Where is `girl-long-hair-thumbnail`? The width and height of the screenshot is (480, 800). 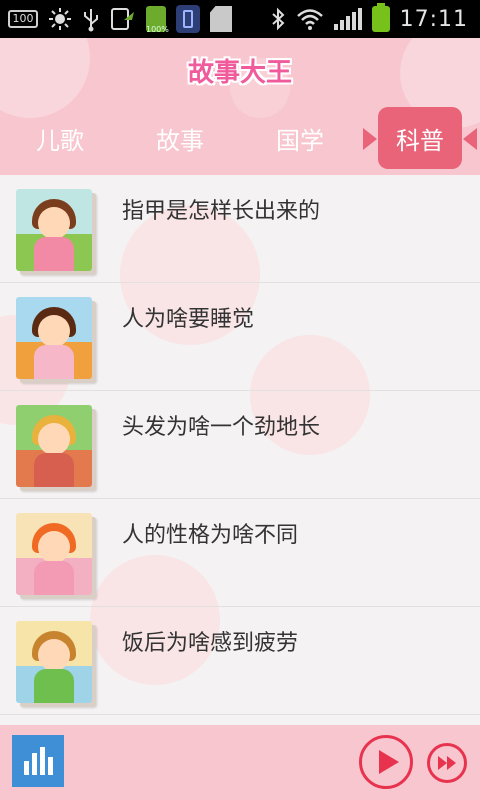
girl-long-hair-thumbnail is located at coordinates (54, 446).